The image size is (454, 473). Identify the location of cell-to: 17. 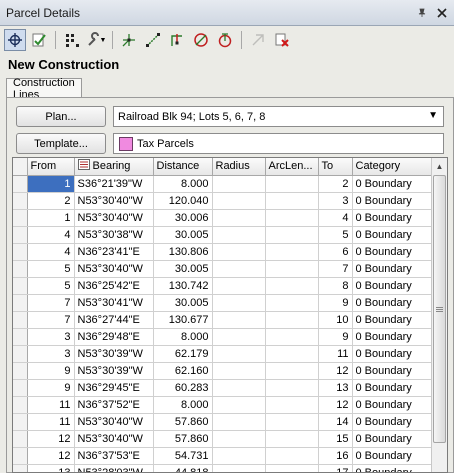
(335, 468).